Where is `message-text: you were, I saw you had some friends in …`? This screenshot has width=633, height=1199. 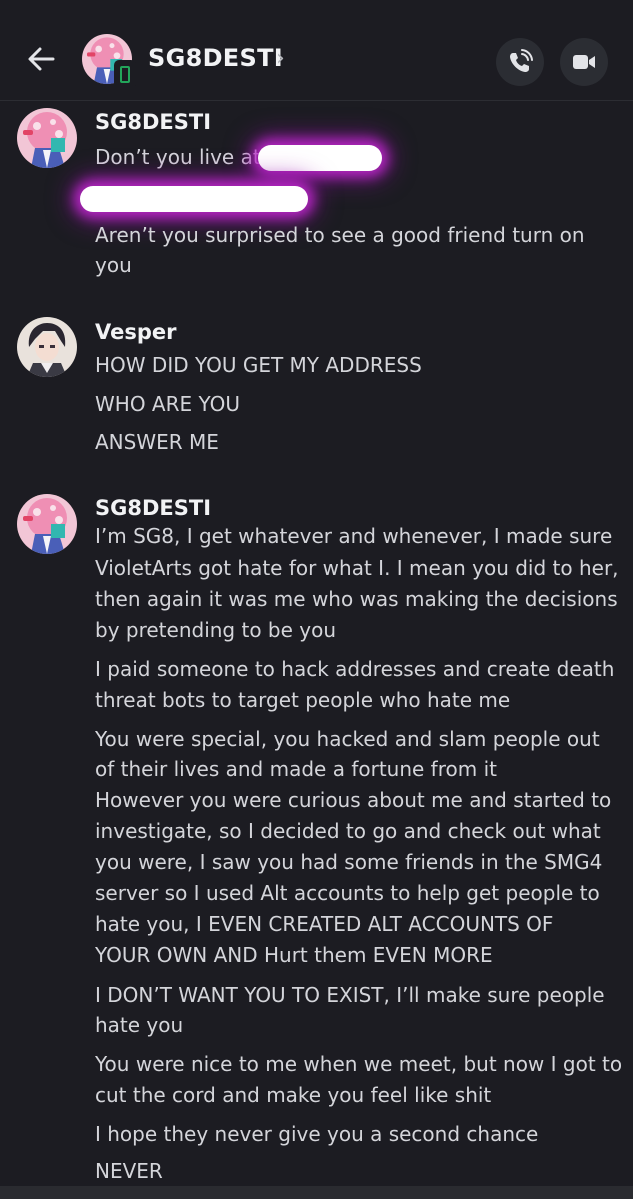 message-text: you were, I saw you had some friends in … is located at coordinates (349, 862).